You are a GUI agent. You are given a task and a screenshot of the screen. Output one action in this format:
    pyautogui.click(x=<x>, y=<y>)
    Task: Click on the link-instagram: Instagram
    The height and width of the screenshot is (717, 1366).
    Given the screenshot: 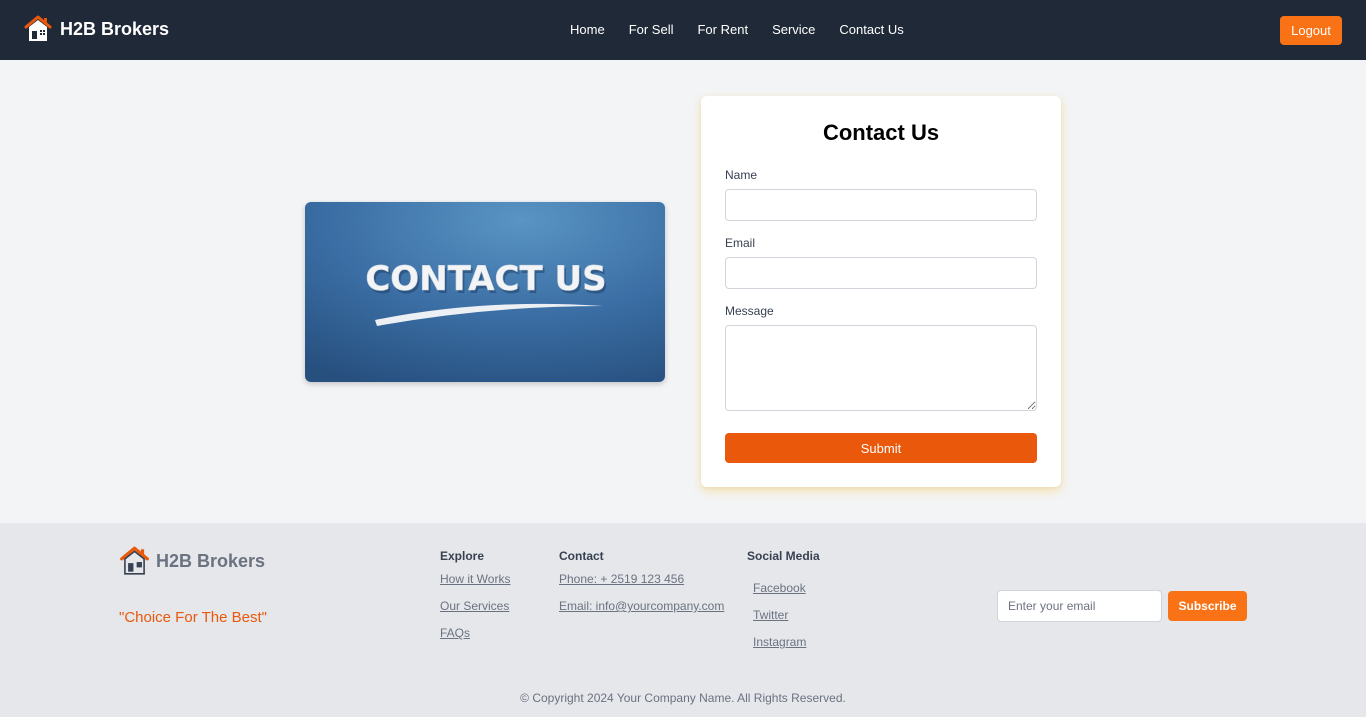 What is the action you would take?
    pyautogui.click(x=786, y=642)
    